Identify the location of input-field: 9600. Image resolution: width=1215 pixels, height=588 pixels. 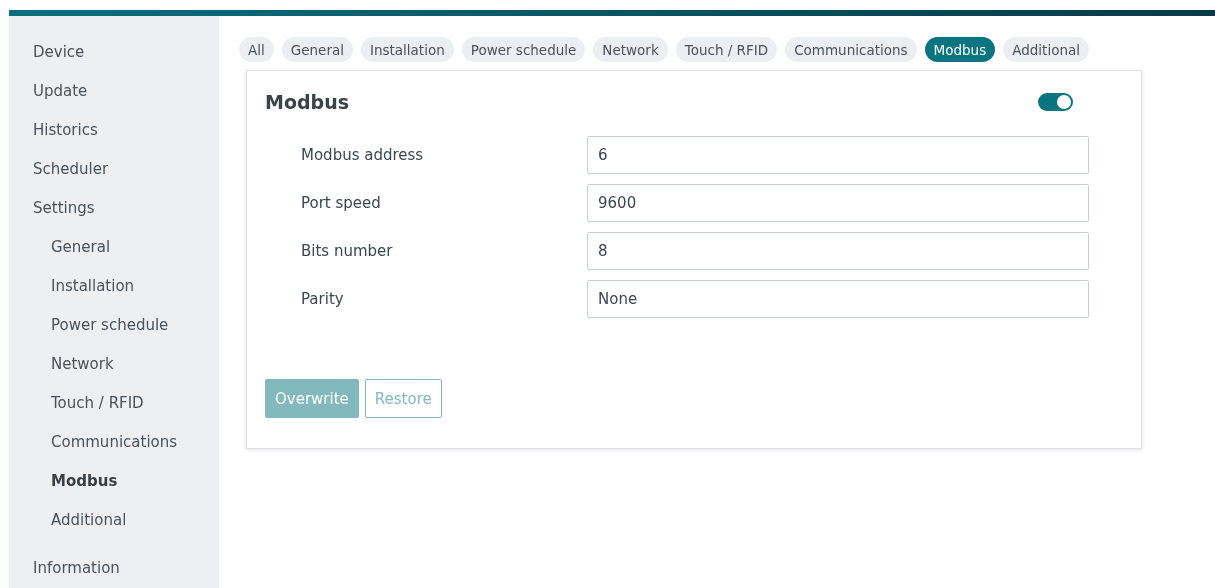
(838, 203).